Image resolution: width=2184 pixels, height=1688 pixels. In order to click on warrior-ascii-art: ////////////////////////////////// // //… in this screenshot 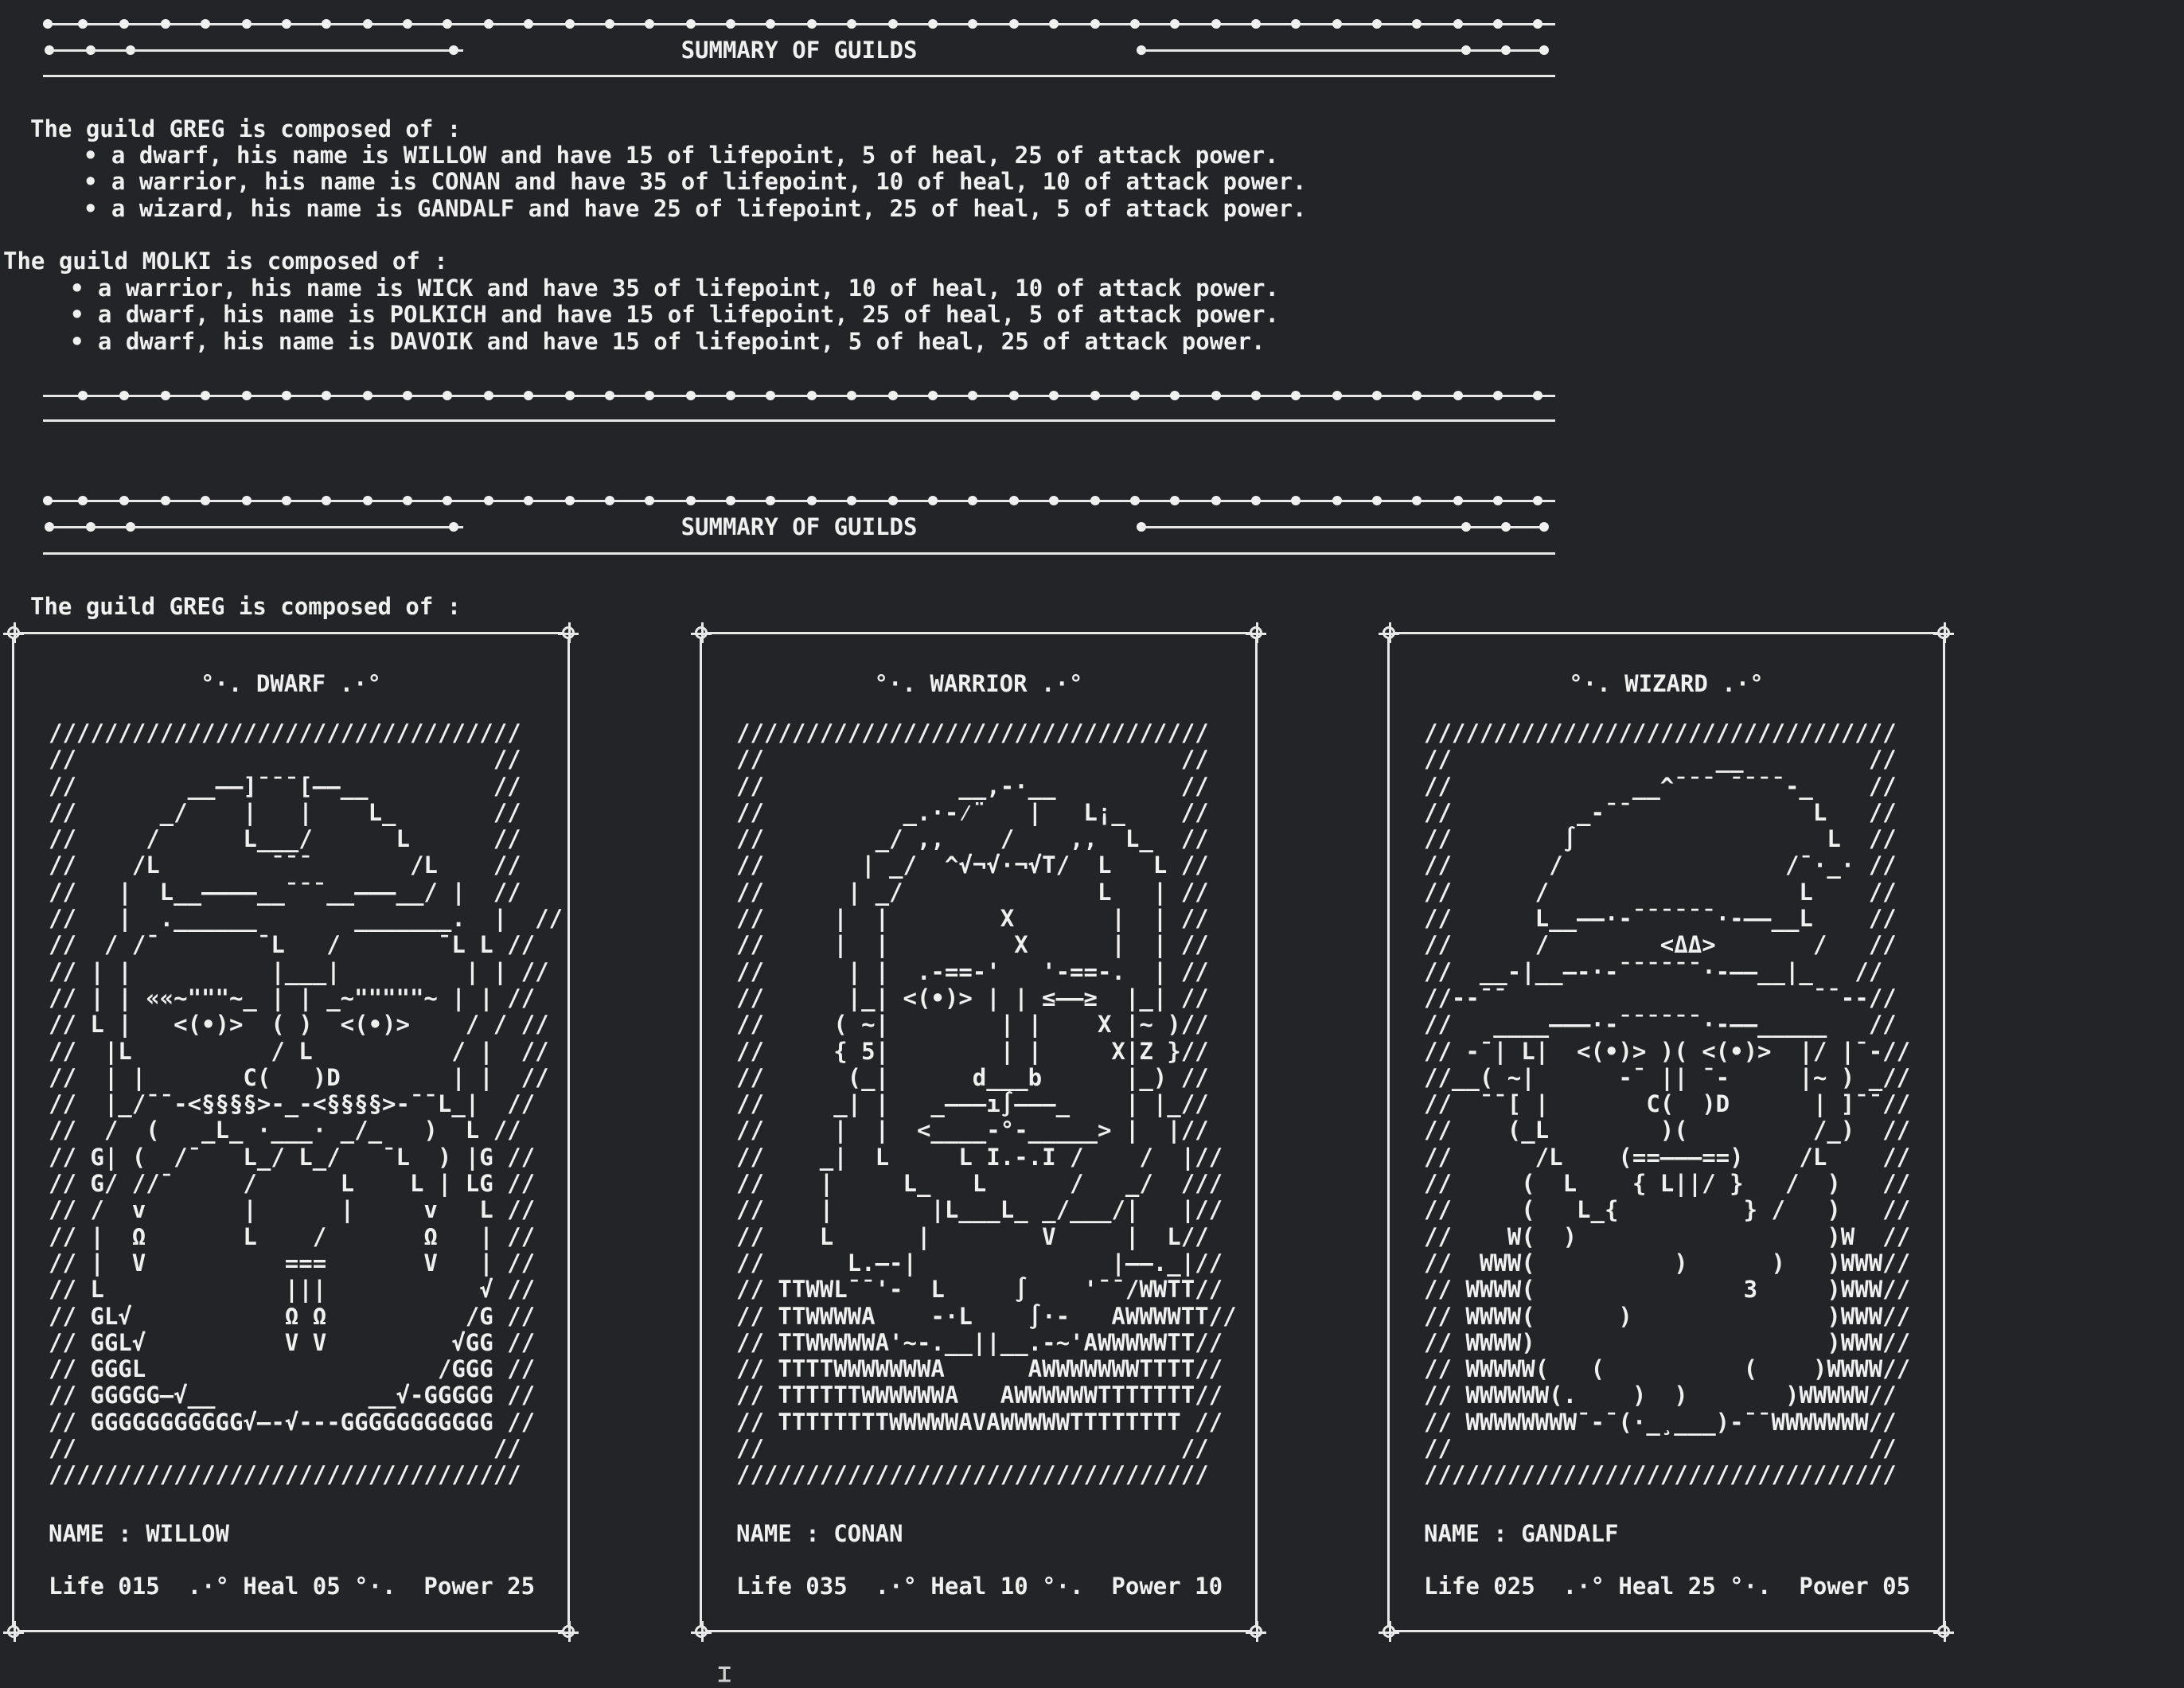, I will do `click(986, 1104)`.